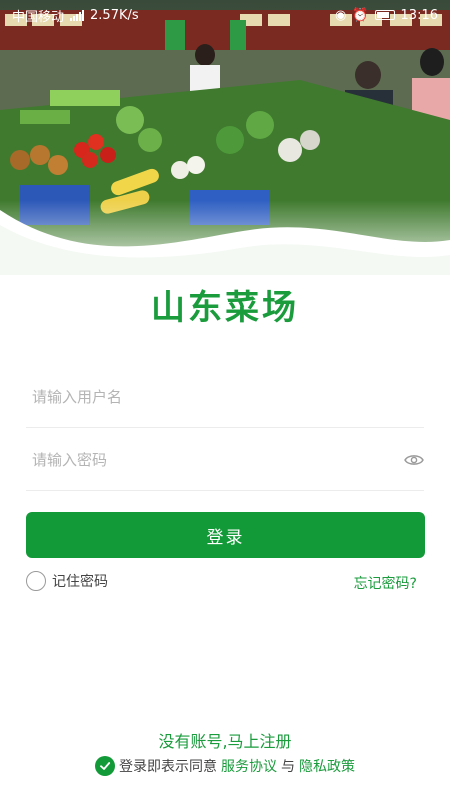  What do you see at coordinates (385, 583) in the screenshot?
I see `forgot-password-link: 忘记密码?` at bounding box center [385, 583].